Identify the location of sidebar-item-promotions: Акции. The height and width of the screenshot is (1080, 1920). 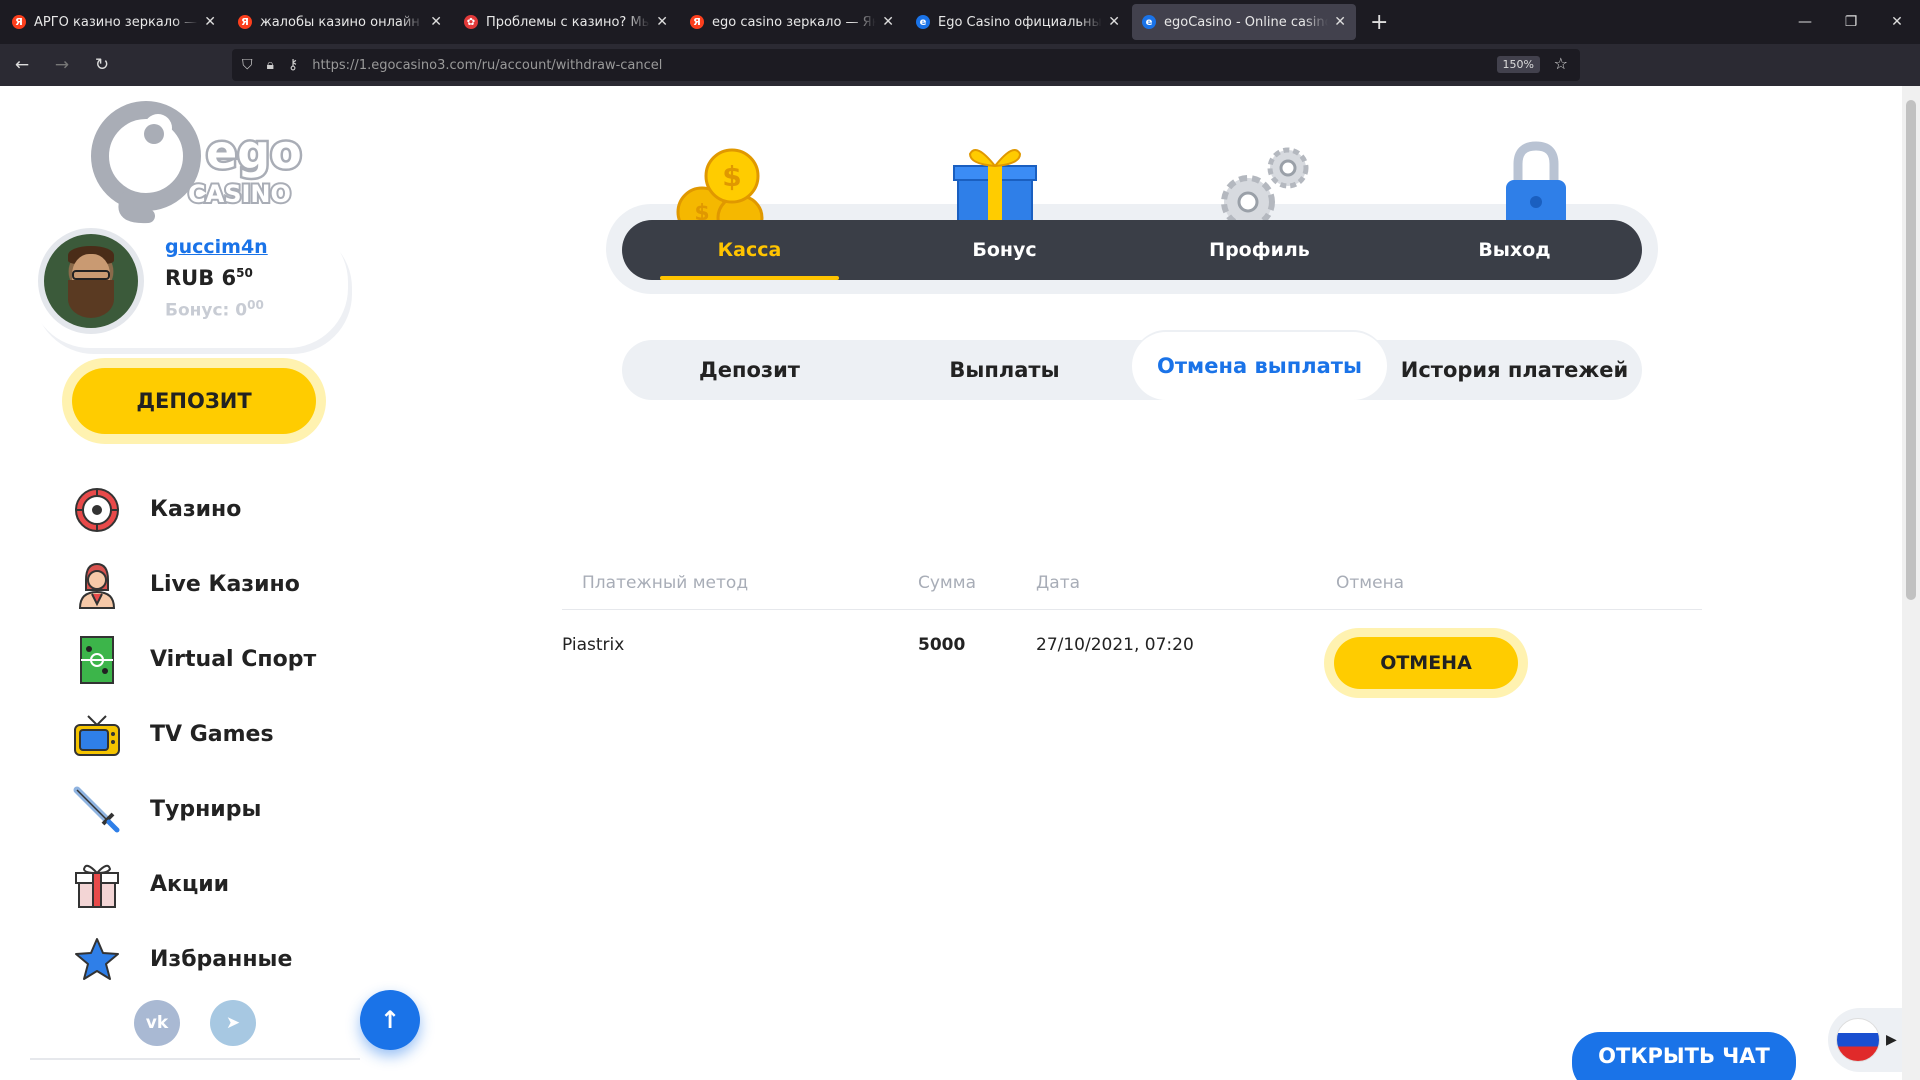
(193, 884).